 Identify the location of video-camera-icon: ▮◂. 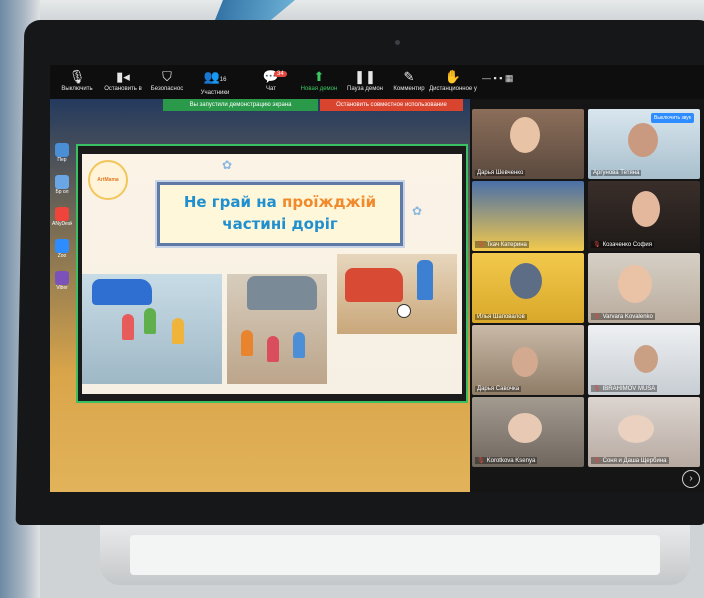
(123, 76).